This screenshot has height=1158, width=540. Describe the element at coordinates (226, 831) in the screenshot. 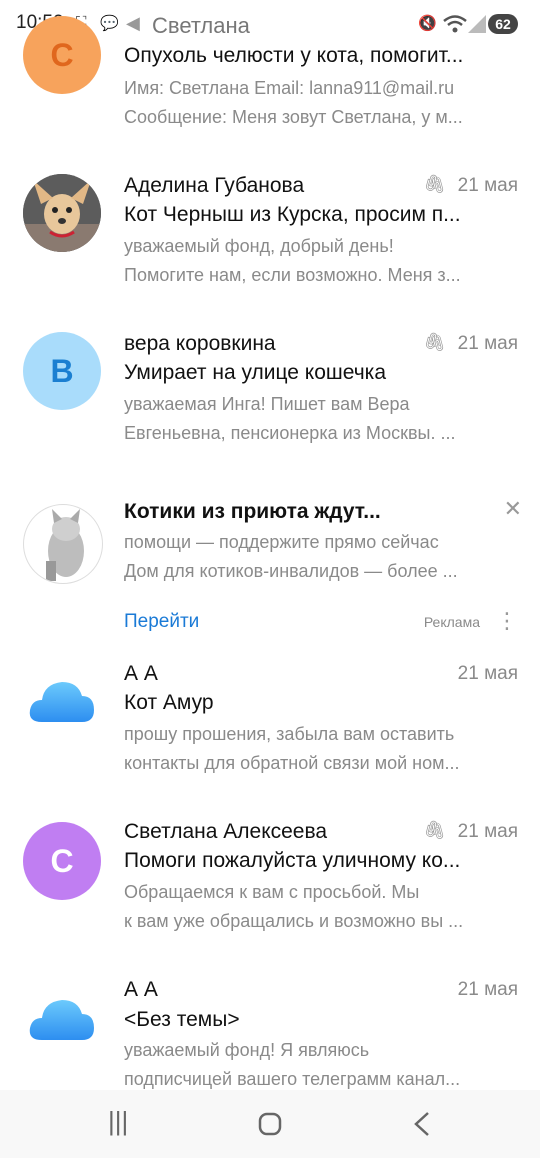

I see `email-sender: Светлана Алексеева` at that location.